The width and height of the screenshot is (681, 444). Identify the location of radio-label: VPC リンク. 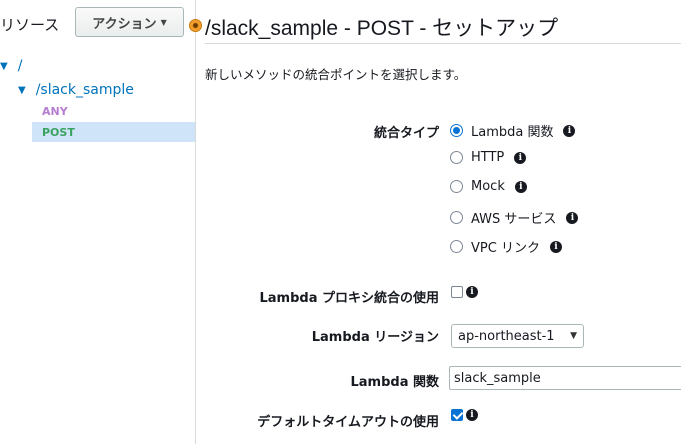
(505, 248).